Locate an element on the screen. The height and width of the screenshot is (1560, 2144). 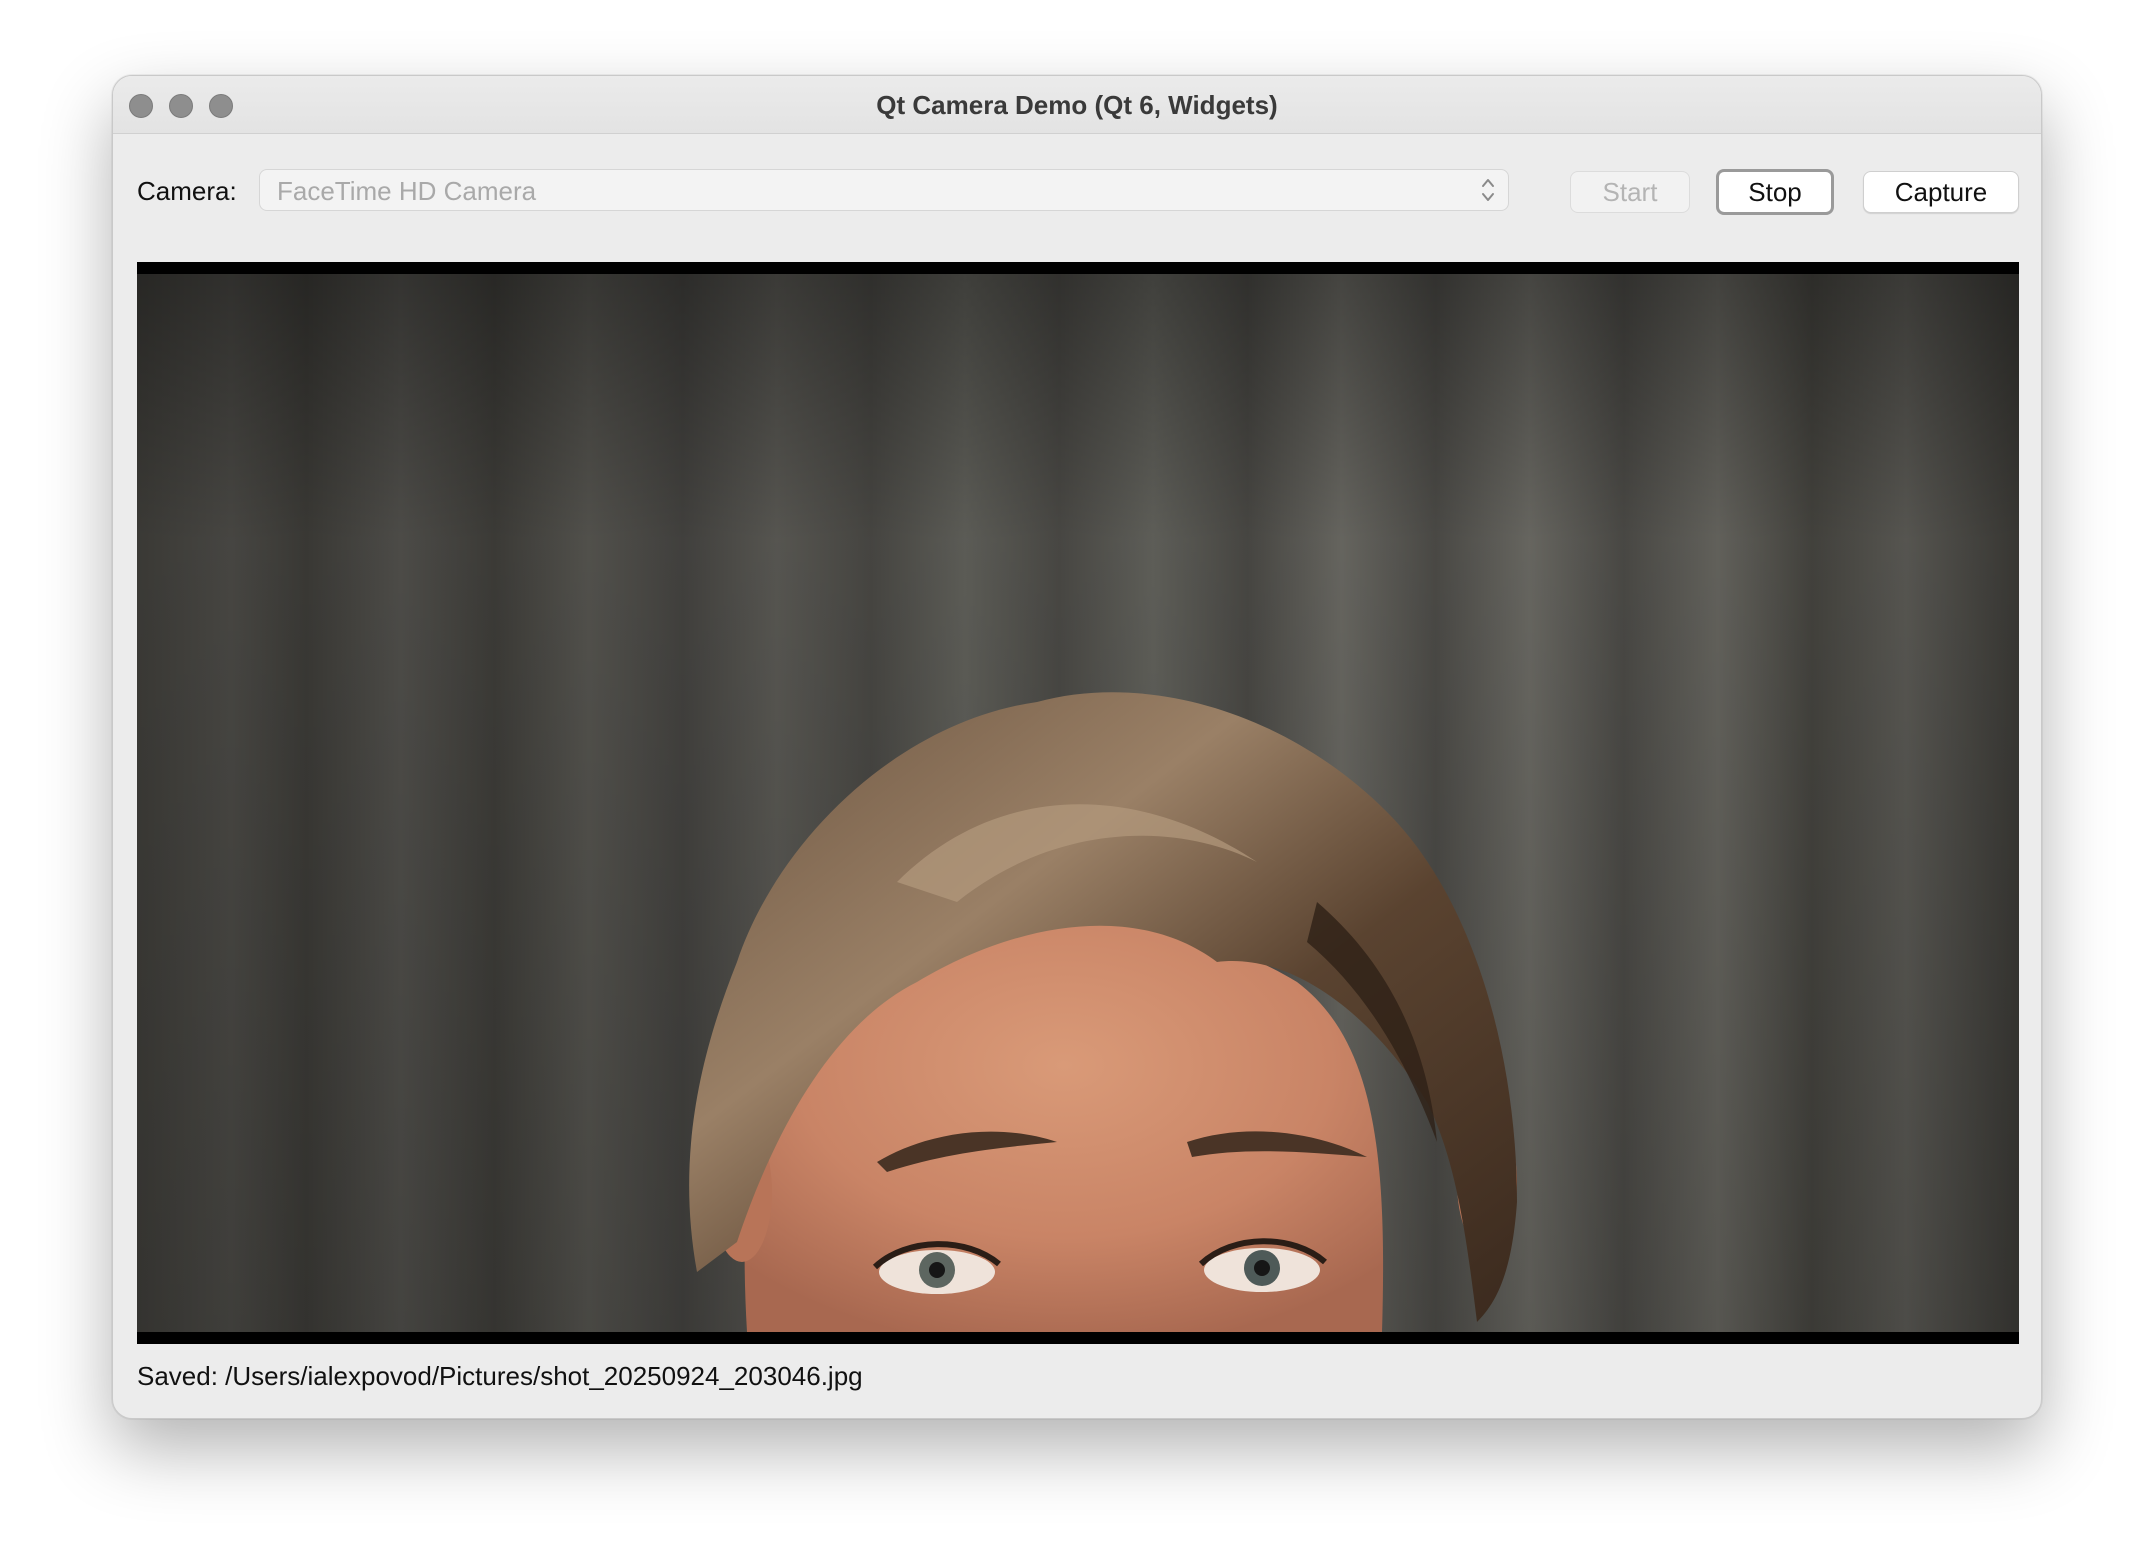
camera-label: Camera: is located at coordinates (187, 191).